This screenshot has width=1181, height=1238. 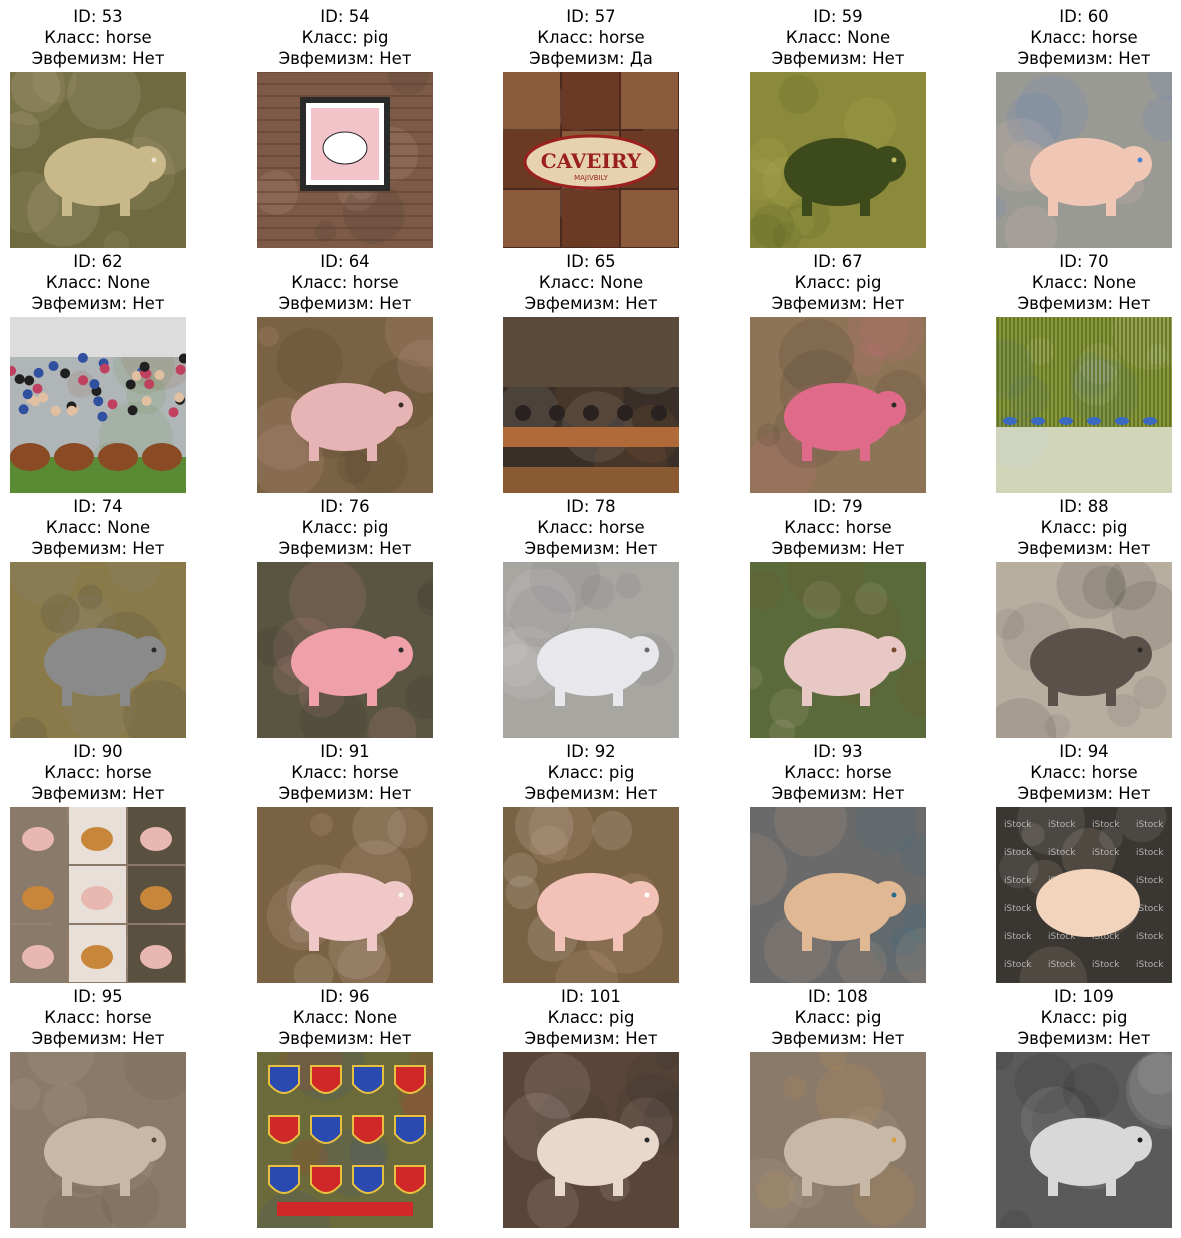 I want to click on caption-euphemism-value: Да, so click(x=641, y=58).